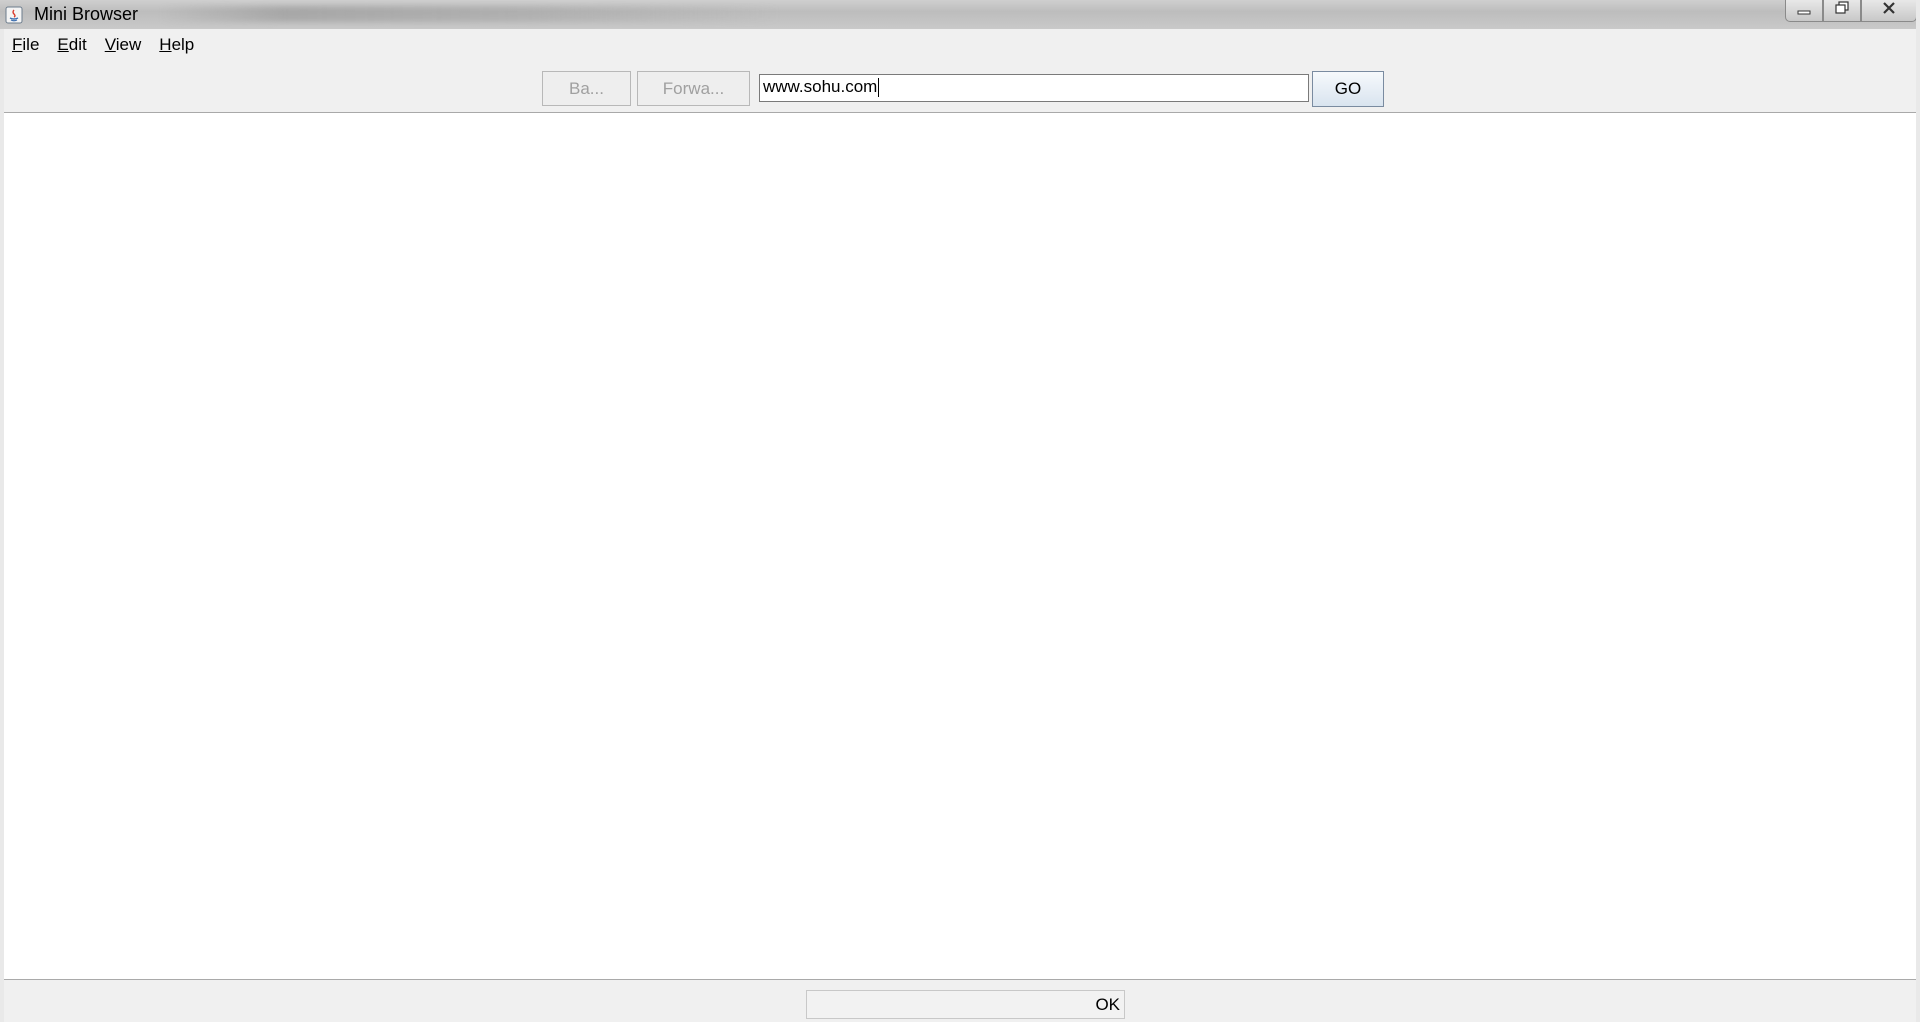 This screenshot has height=1022, width=1920. What do you see at coordinates (63, 44) in the screenshot?
I see `menu-edit-mnemonic: E` at bounding box center [63, 44].